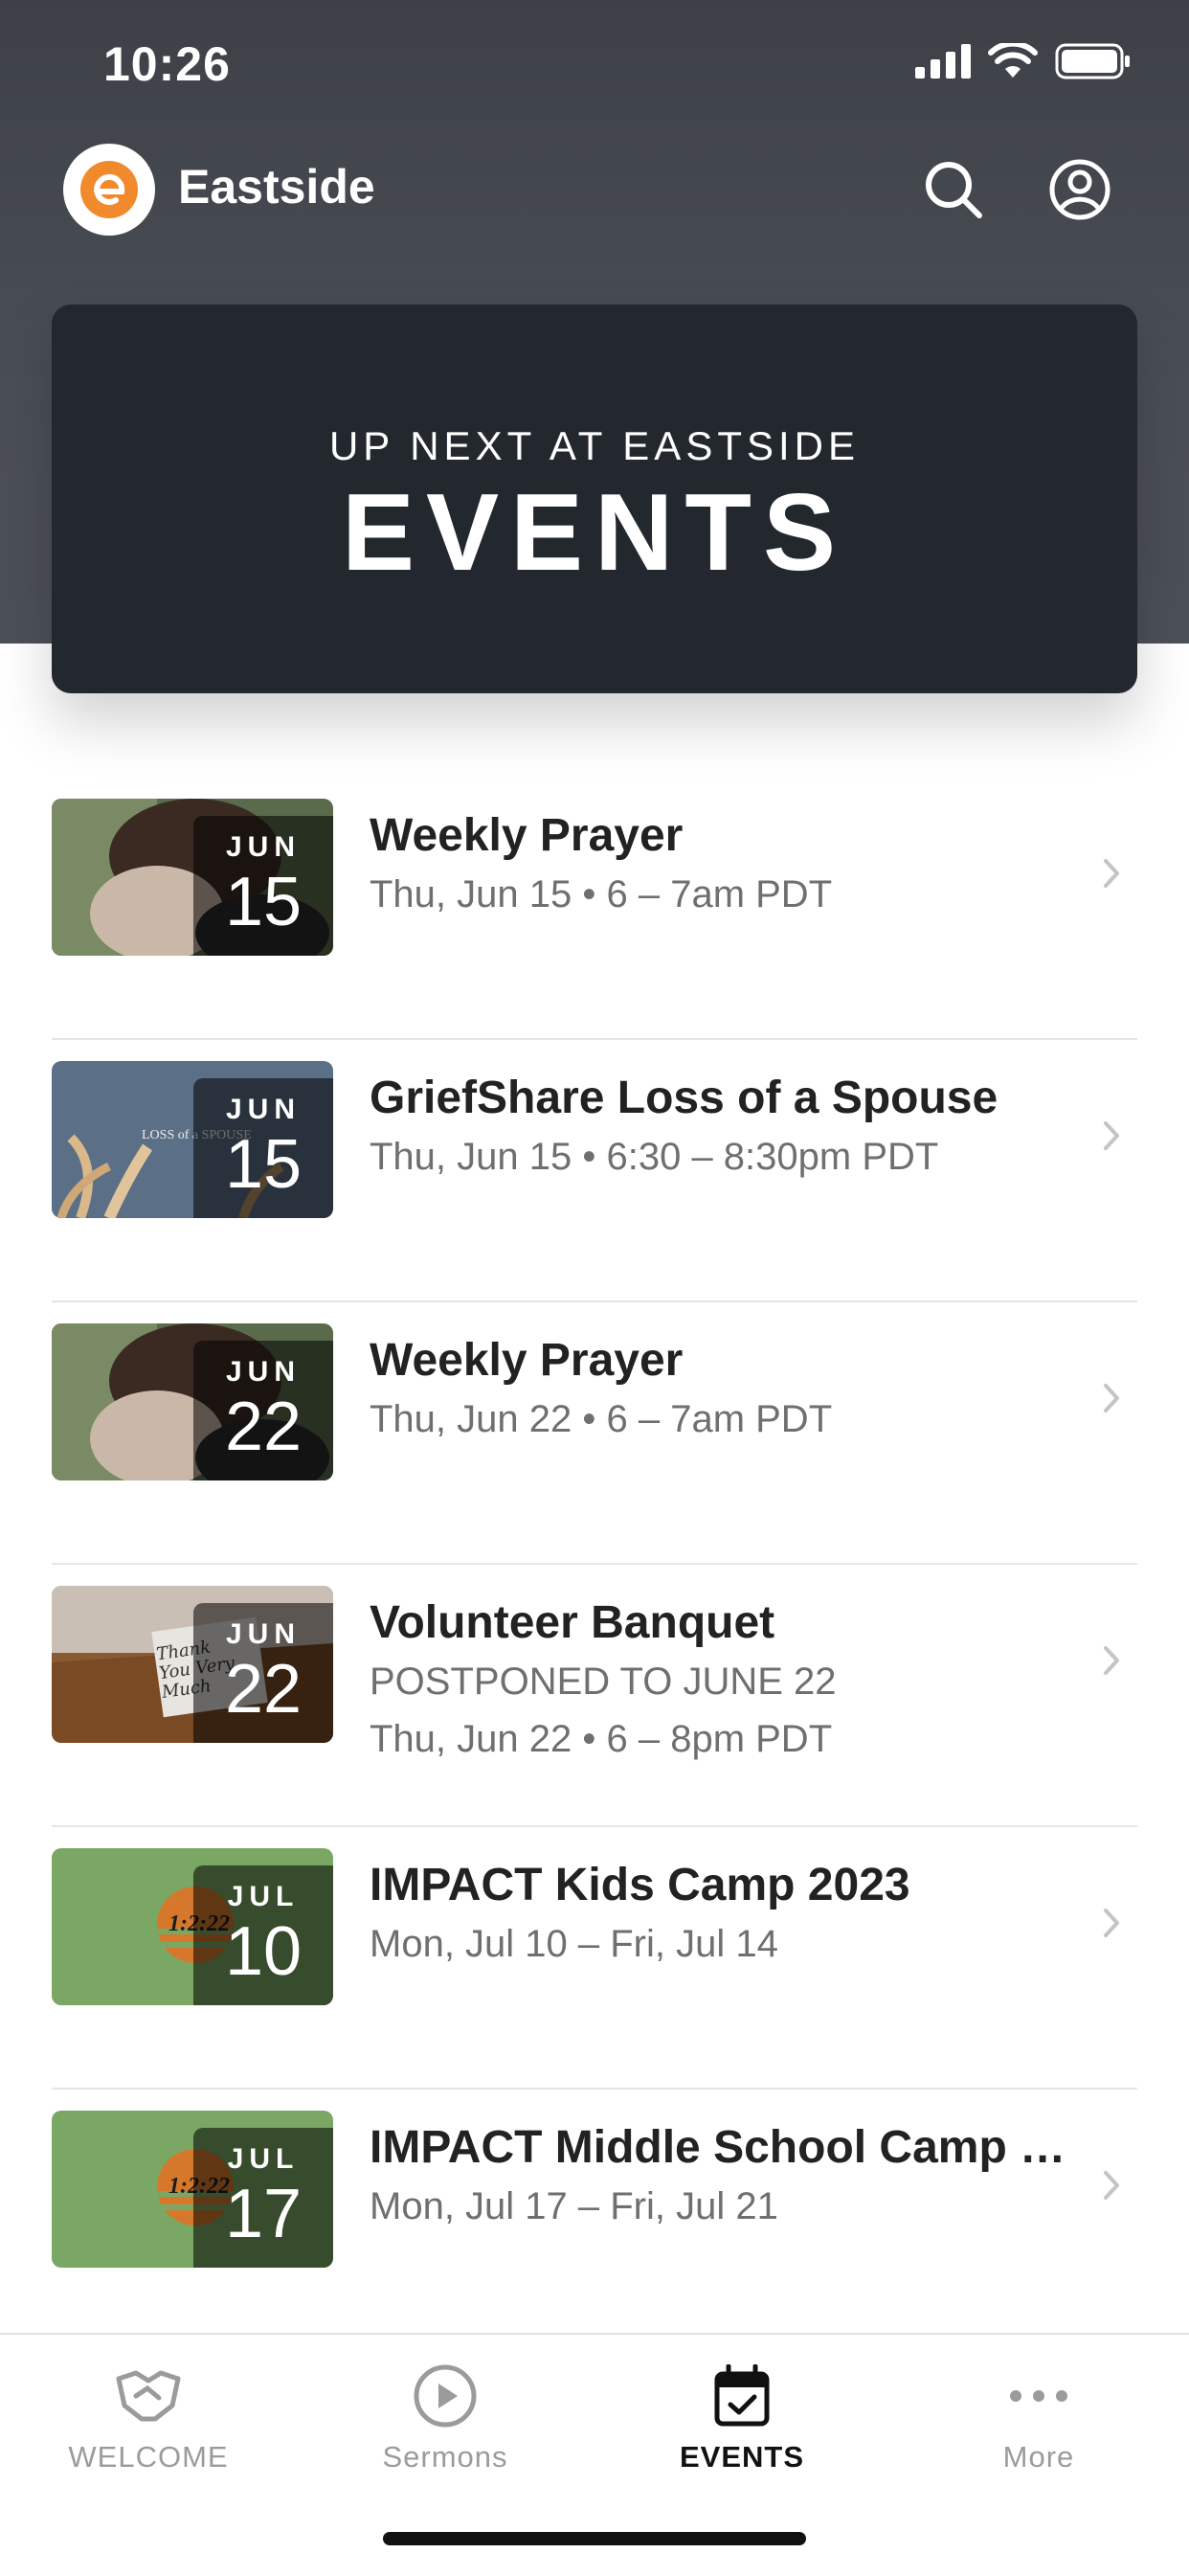  What do you see at coordinates (684, 1098) in the screenshot?
I see `event-title: GriefShare Loss of a Spouse` at bounding box center [684, 1098].